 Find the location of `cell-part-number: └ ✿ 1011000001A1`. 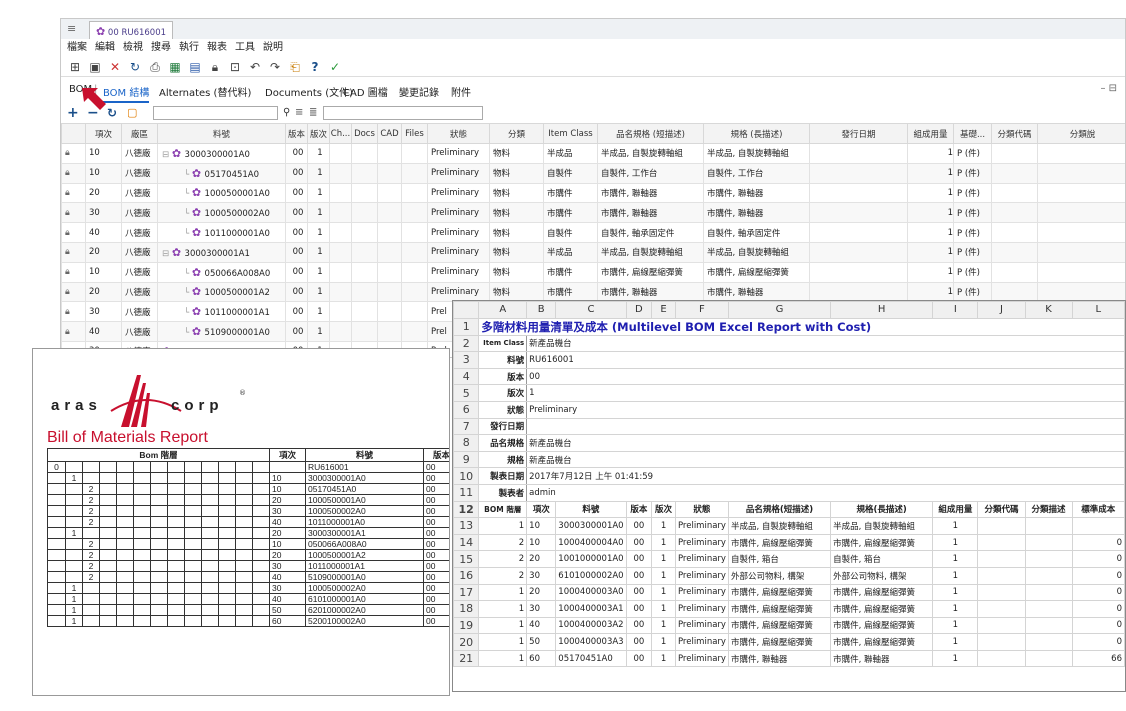

cell-part-number: └ ✿ 1011000001A1 is located at coordinates (221, 312).